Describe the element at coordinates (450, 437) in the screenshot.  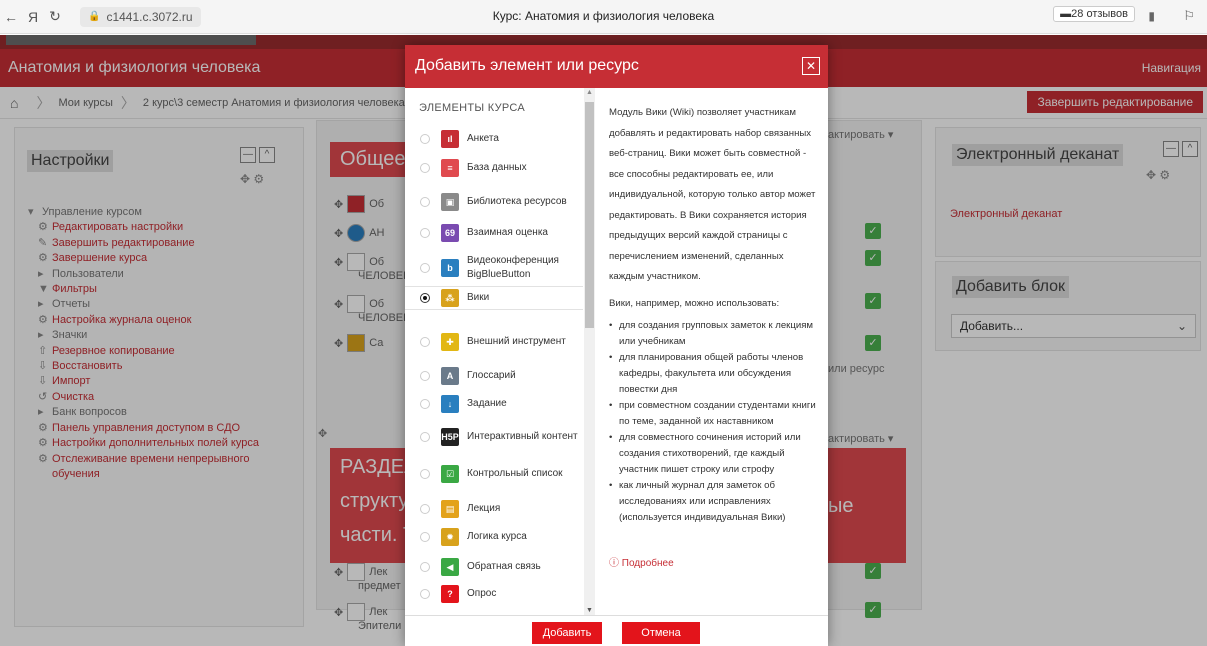
I see `h5p-icon: H5P` at that location.